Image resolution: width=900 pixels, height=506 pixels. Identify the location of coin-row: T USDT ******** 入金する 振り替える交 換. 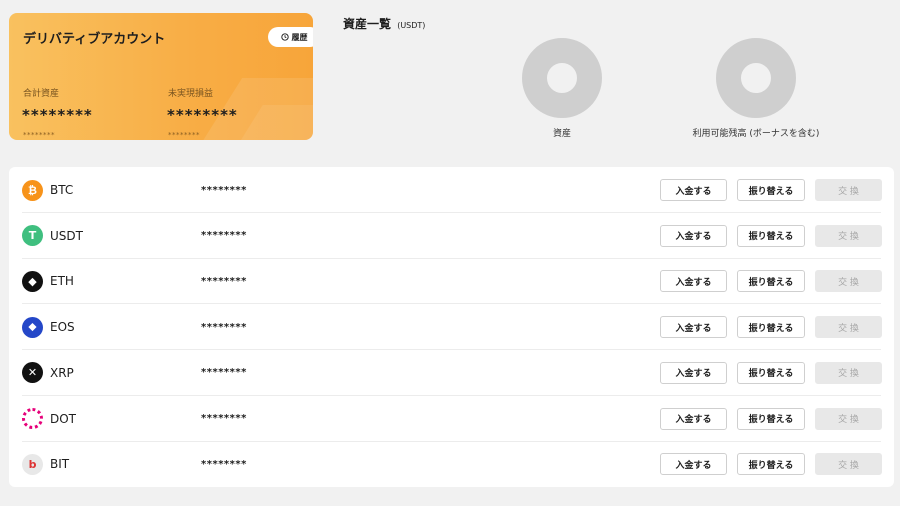
(451, 236).